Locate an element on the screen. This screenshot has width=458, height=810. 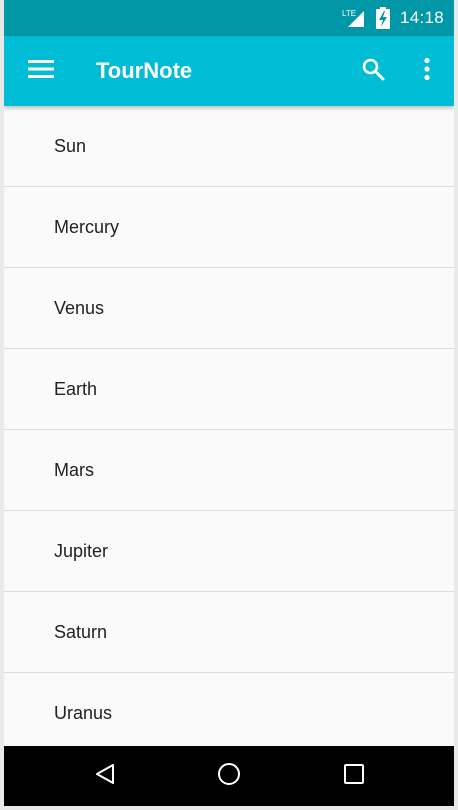
recents-button is located at coordinates (354, 776).